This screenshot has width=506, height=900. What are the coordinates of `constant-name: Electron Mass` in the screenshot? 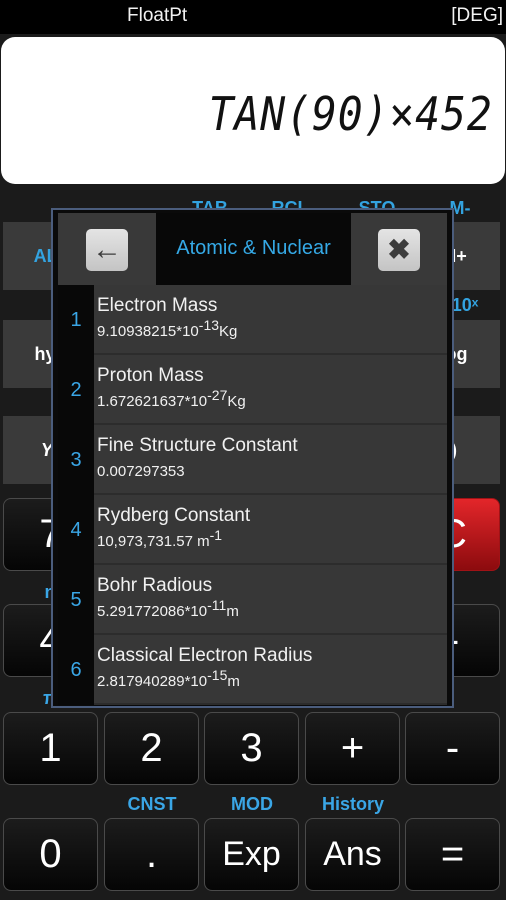 It's located at (157, 305).